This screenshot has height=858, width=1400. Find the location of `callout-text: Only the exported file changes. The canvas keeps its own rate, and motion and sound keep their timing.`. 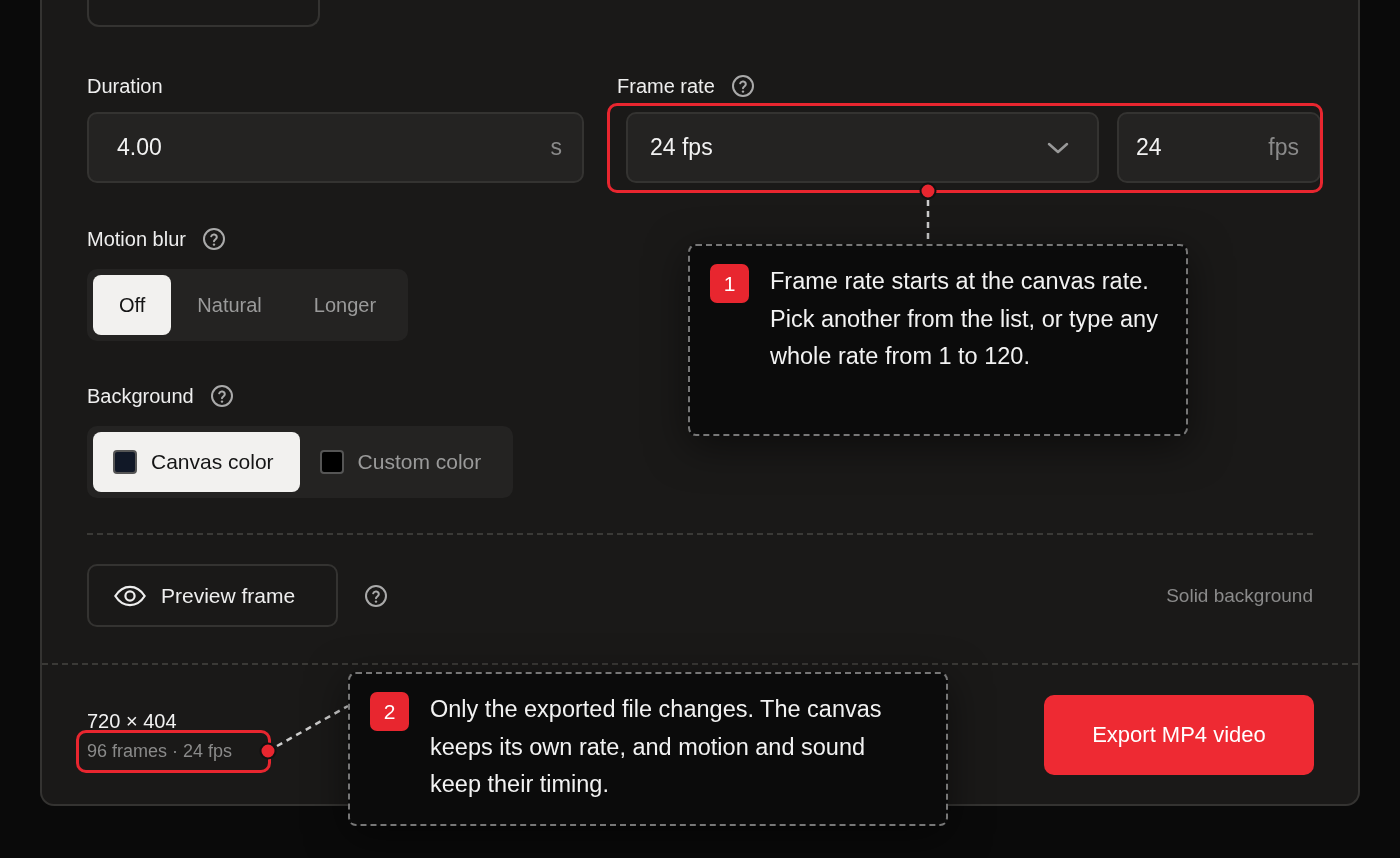

callout-text: Only the exported file changes. The canvas keeps its own rate, and motion and sound keep their timing. is located at coordinates (656, 747).